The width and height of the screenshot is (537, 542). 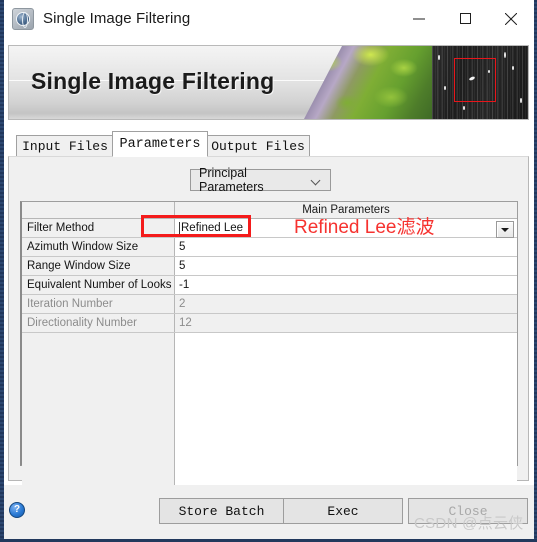 I want to click on store-batch-button-label: Store Batch, so click(x=221, y=511).